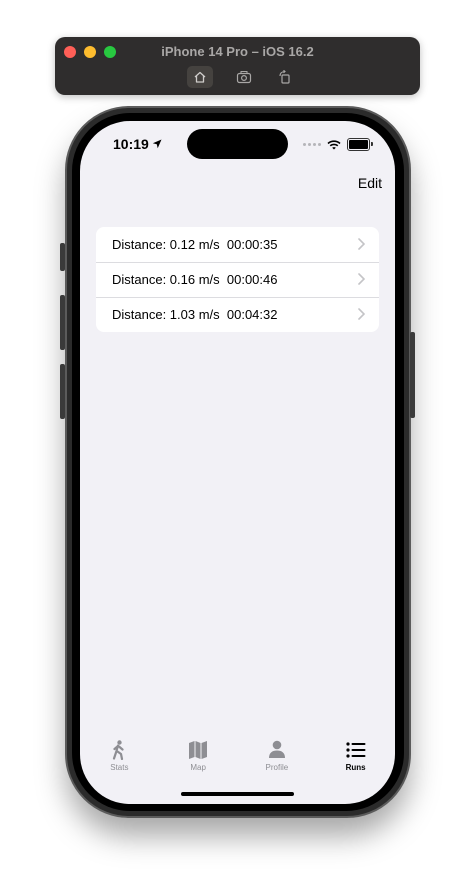 This screenshot has height=894, width=475. I want to click on screenshot-button, so click(244, 77).